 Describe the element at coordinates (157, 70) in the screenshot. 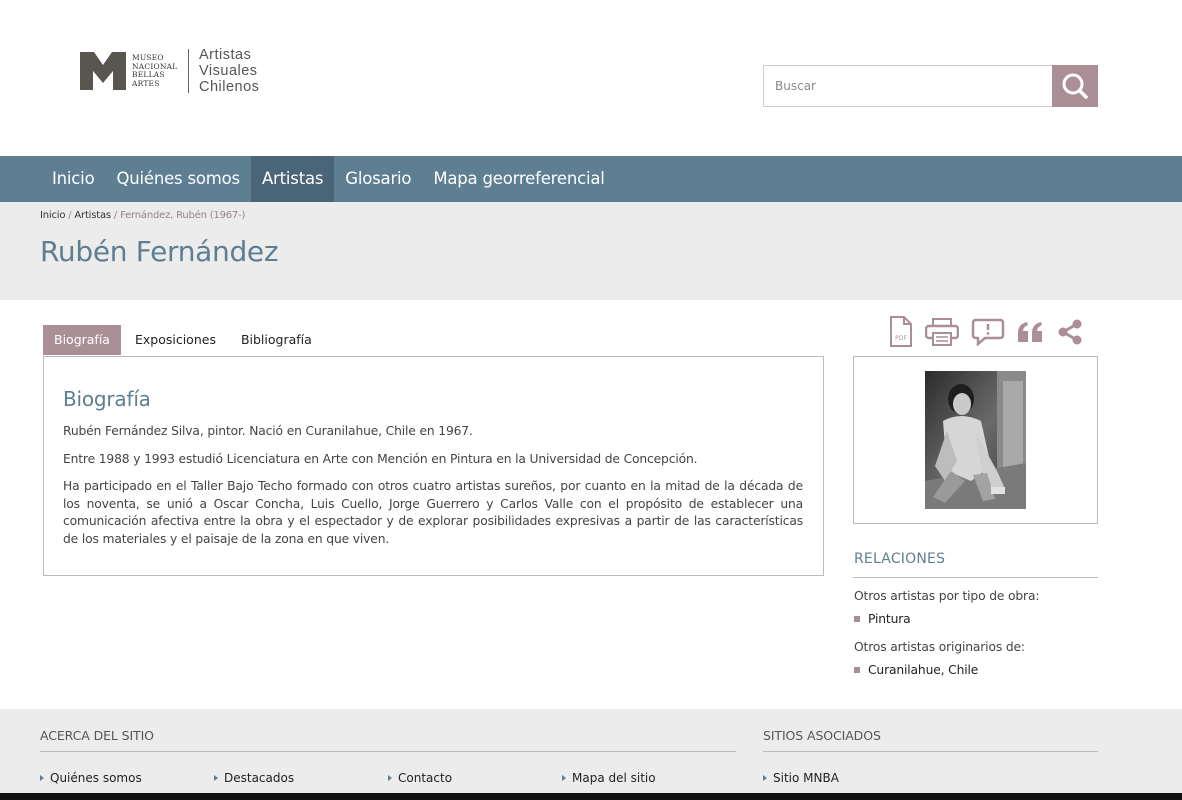

I see `logo-institution-text: MUSEO NACIONAL BELLAS ARTES` at that location.